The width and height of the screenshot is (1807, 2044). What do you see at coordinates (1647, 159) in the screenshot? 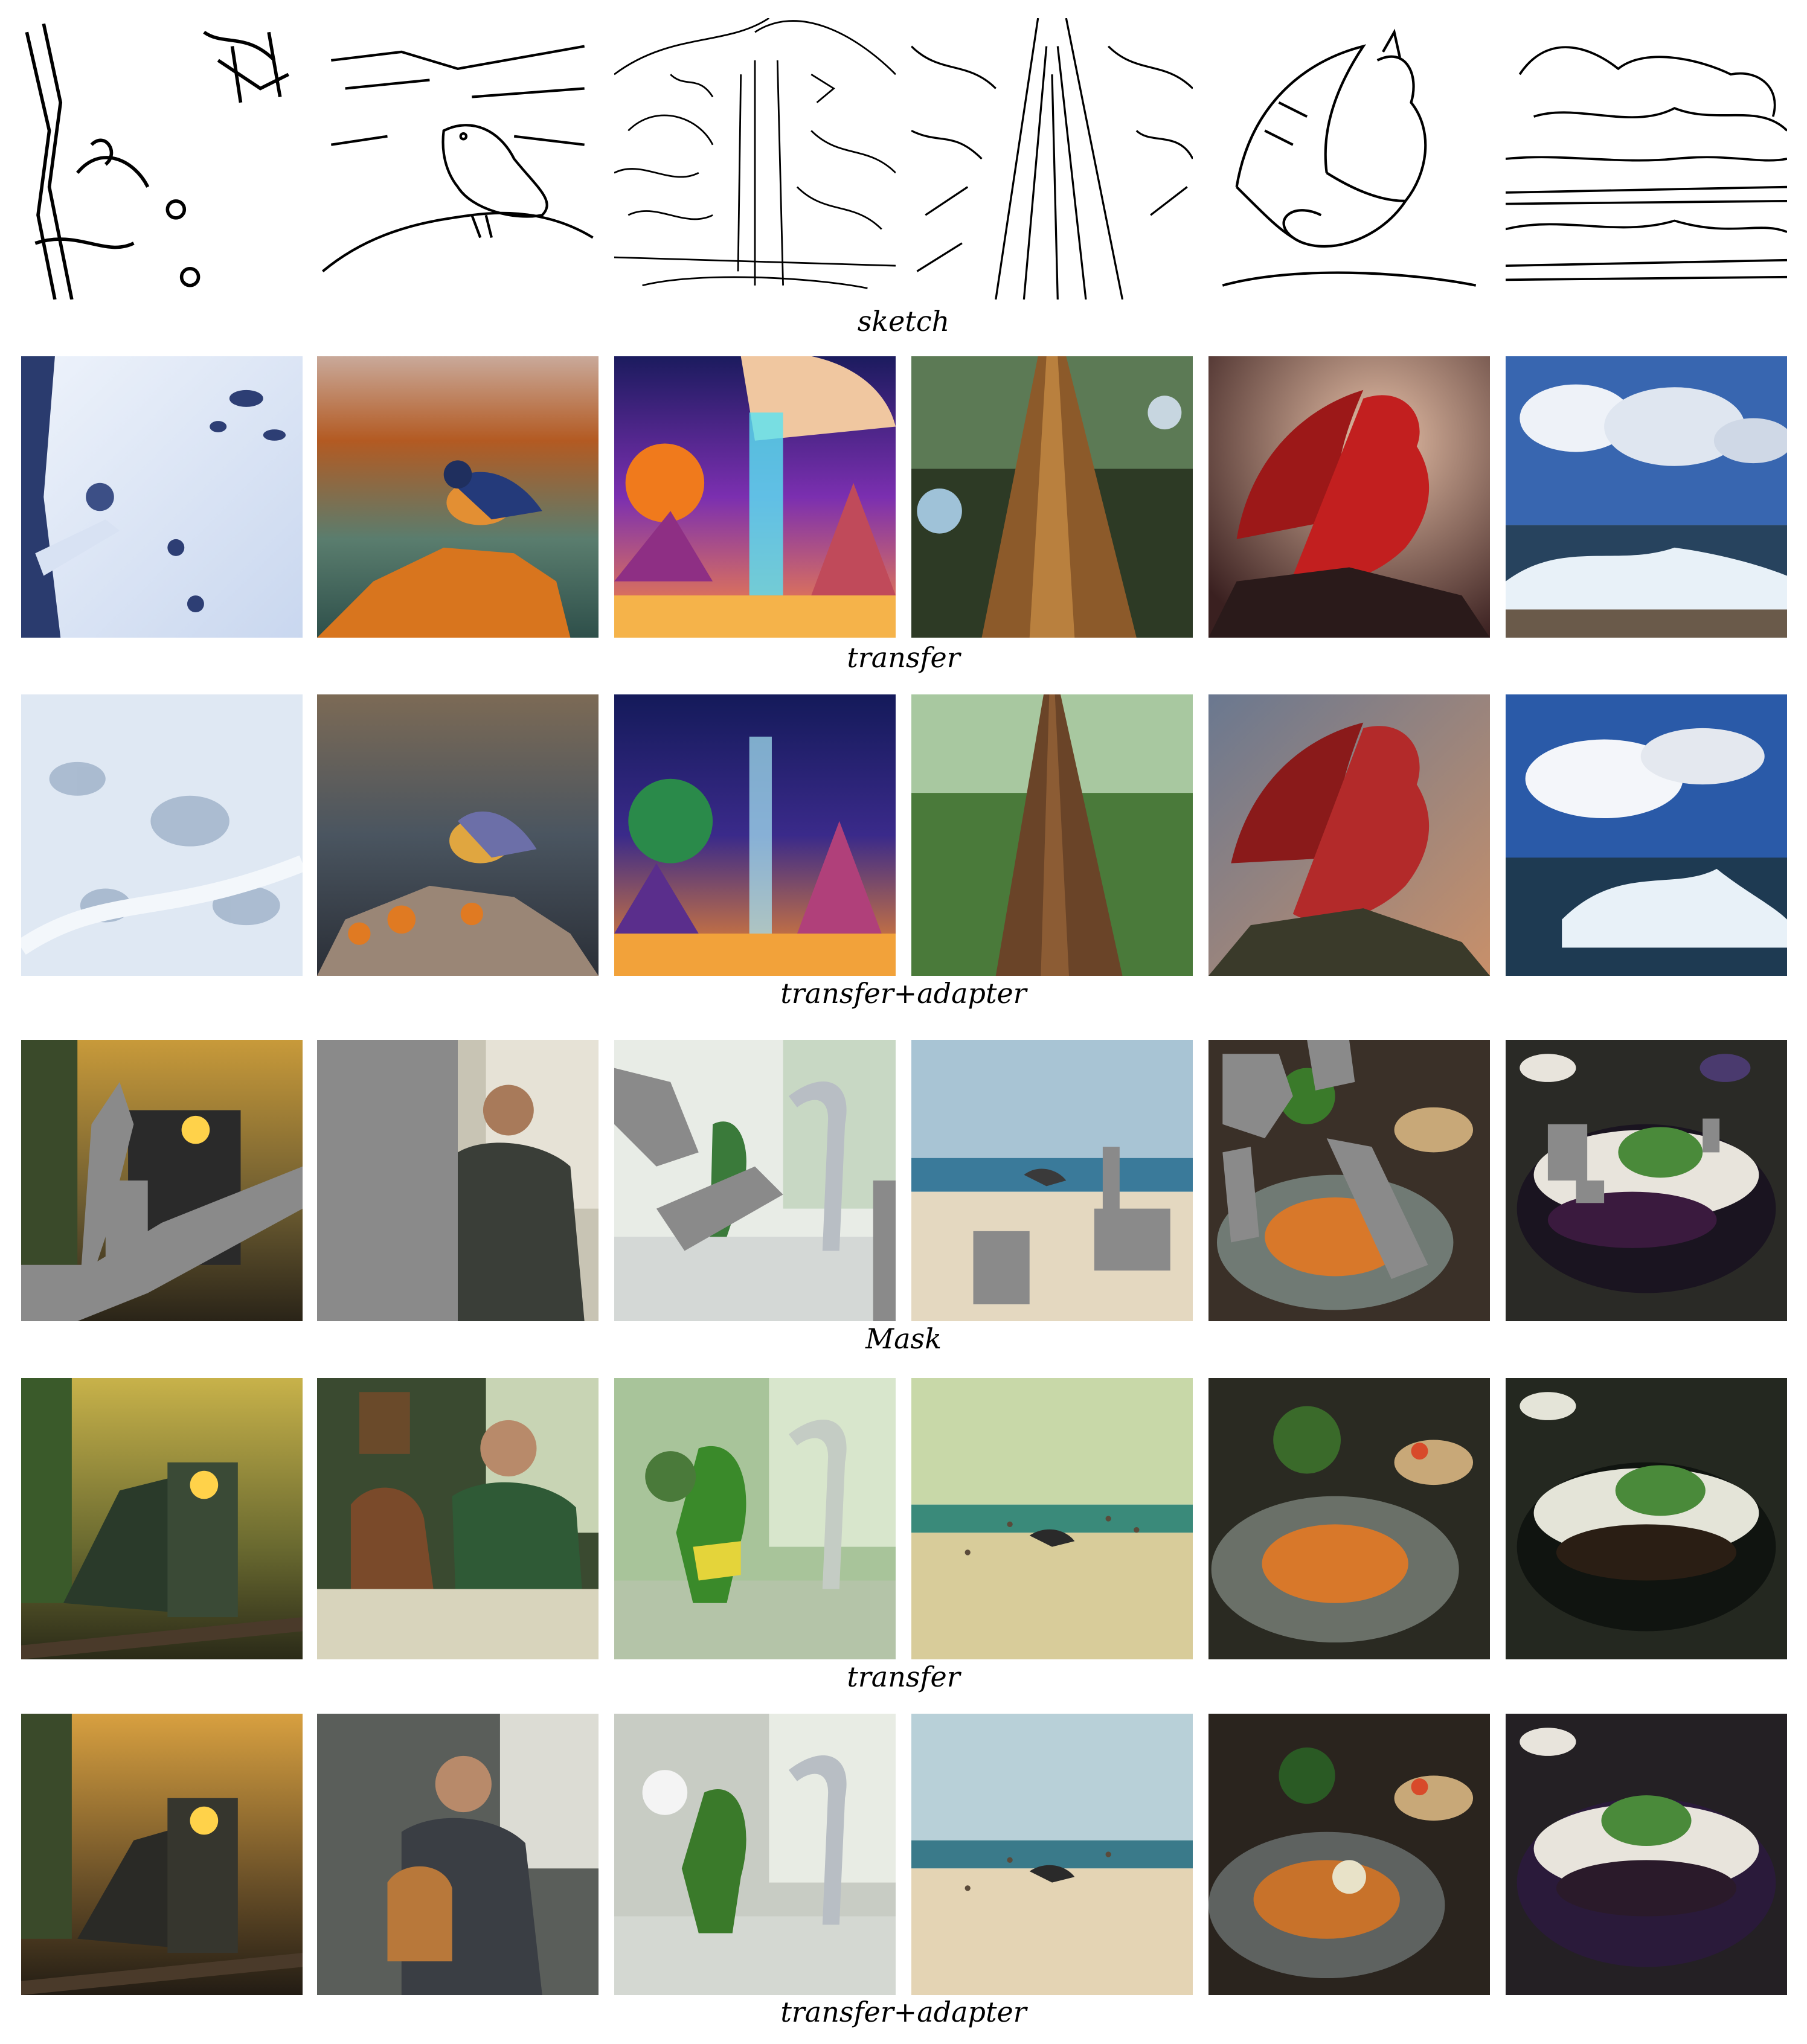
I see `sketch-ocean-clouds` at bounding box center [1647, 159].